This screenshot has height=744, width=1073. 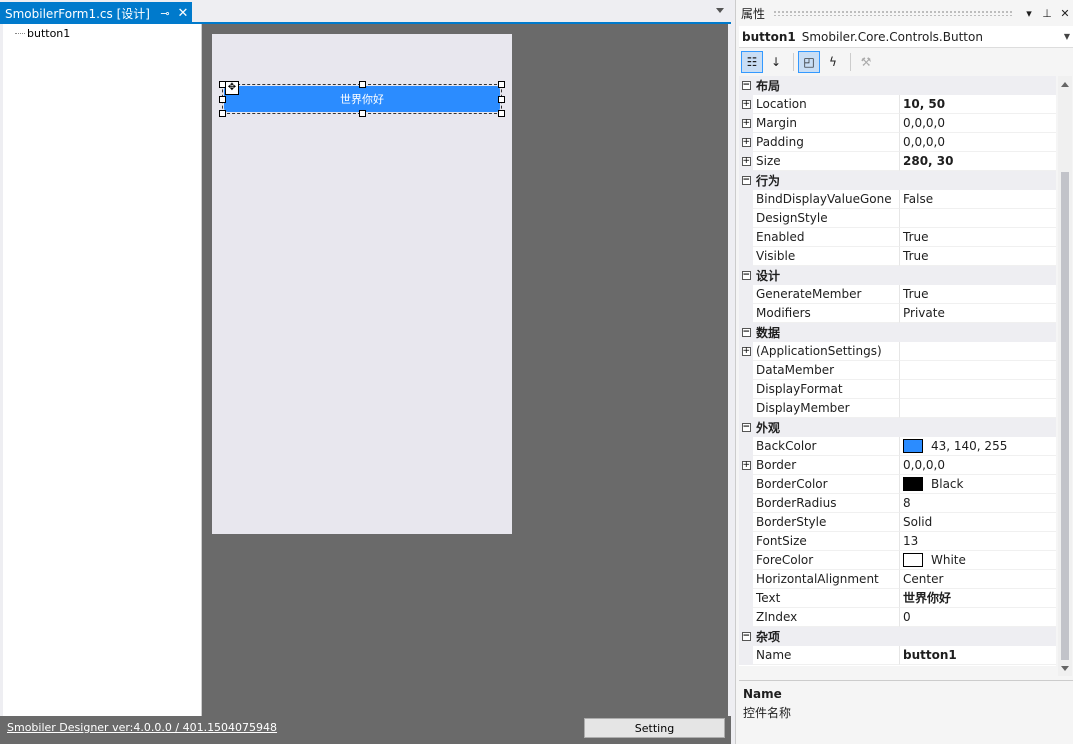 What do you see at coordinates (232, 88) in the screenshot?
I see `move-icon: ✥` at bounding box center [232, 88].